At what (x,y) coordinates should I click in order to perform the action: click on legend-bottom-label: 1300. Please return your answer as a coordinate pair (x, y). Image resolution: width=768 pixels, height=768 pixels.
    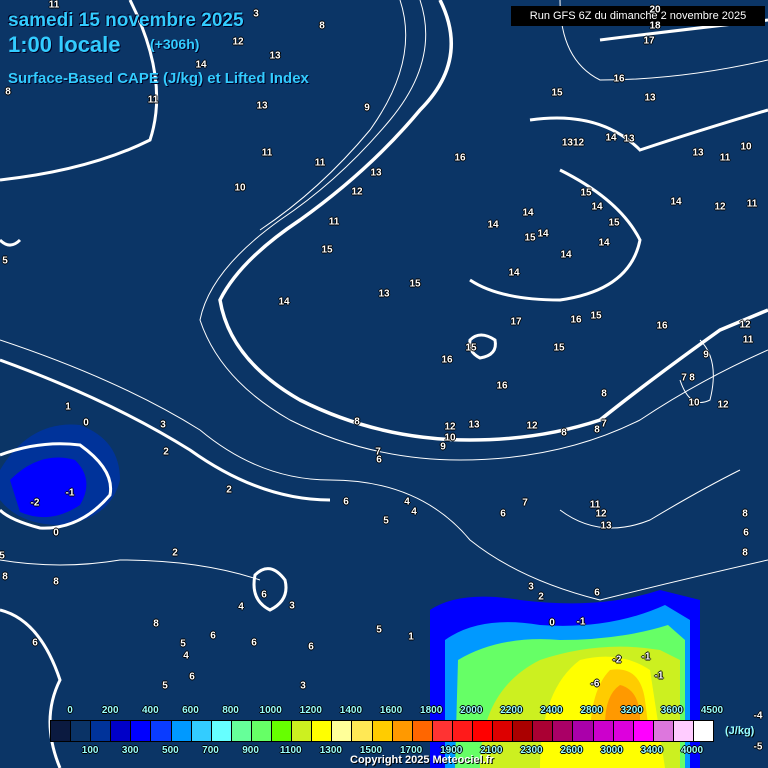
    Looking at the image, I should click on (330, 750).